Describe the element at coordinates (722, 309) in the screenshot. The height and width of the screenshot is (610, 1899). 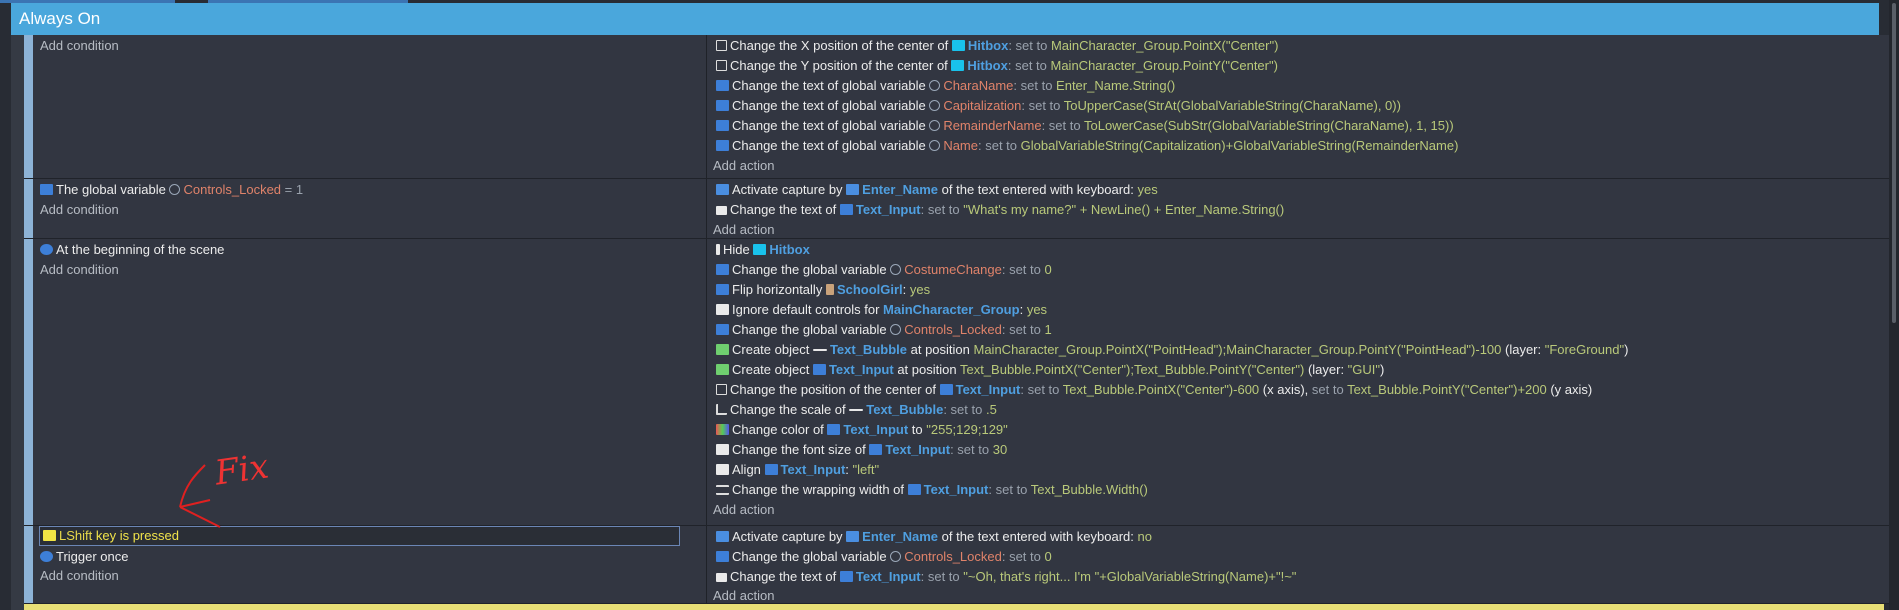
I see `controls-icon` at that location.